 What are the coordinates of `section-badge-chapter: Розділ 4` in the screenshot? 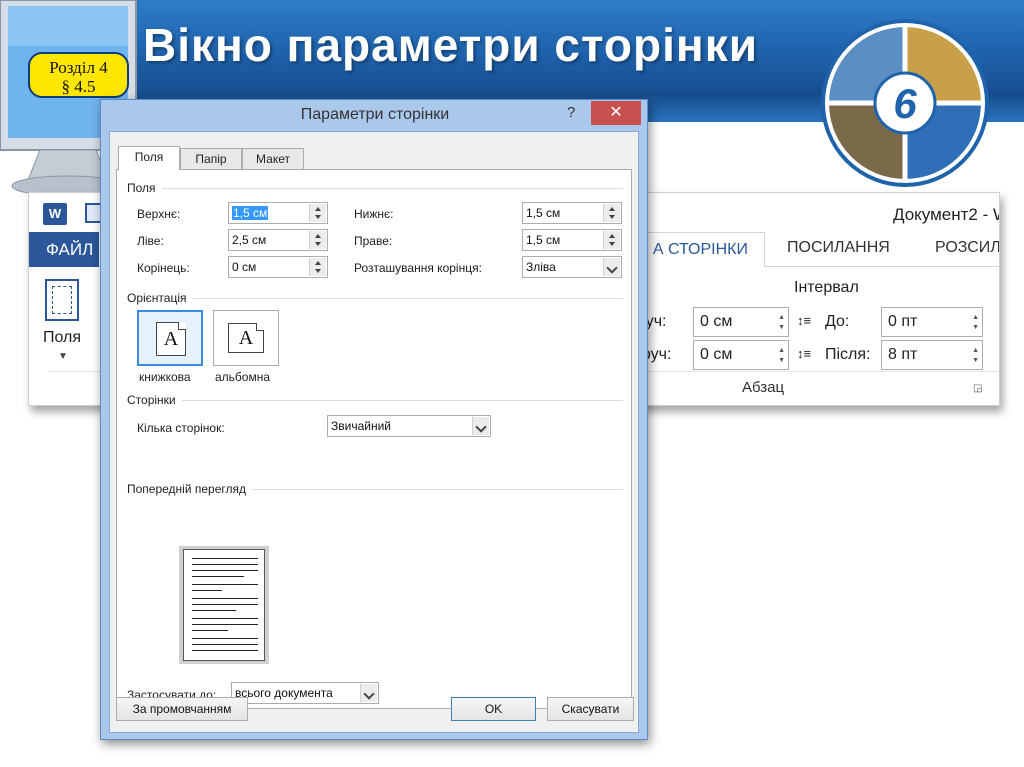 It's located at (78, 67).